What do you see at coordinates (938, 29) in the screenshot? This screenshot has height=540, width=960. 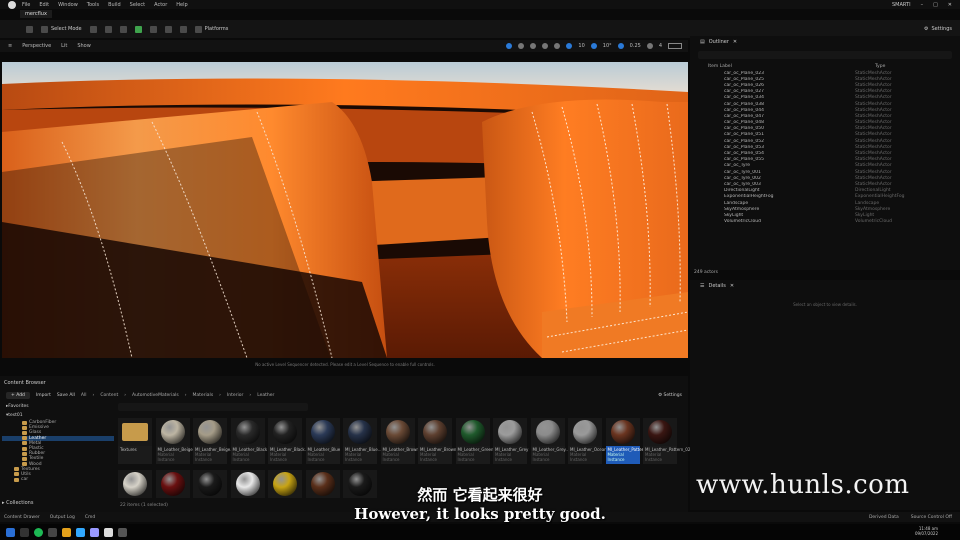 I see `settings-button: ⚙ Settings` at bounding box center [938, 29].